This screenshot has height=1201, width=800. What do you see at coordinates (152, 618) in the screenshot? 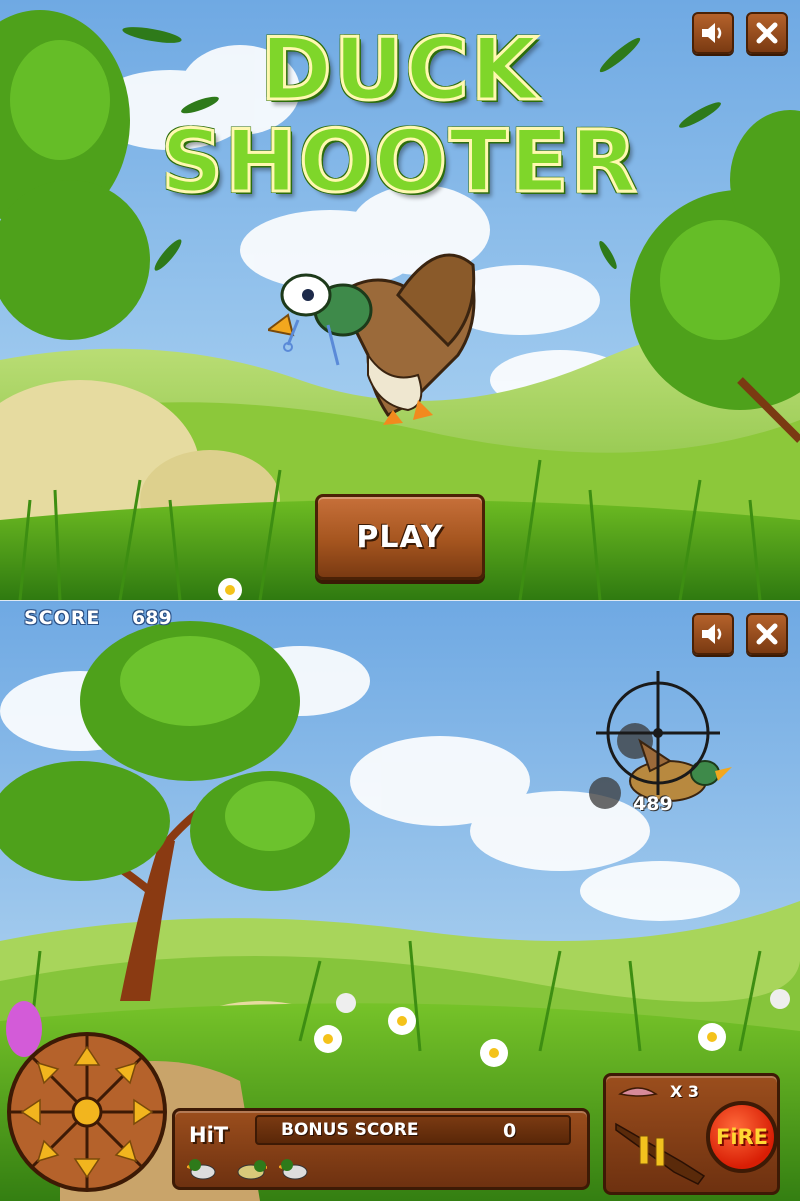
I see `score-value: 689` at bounding box center [152, 618].